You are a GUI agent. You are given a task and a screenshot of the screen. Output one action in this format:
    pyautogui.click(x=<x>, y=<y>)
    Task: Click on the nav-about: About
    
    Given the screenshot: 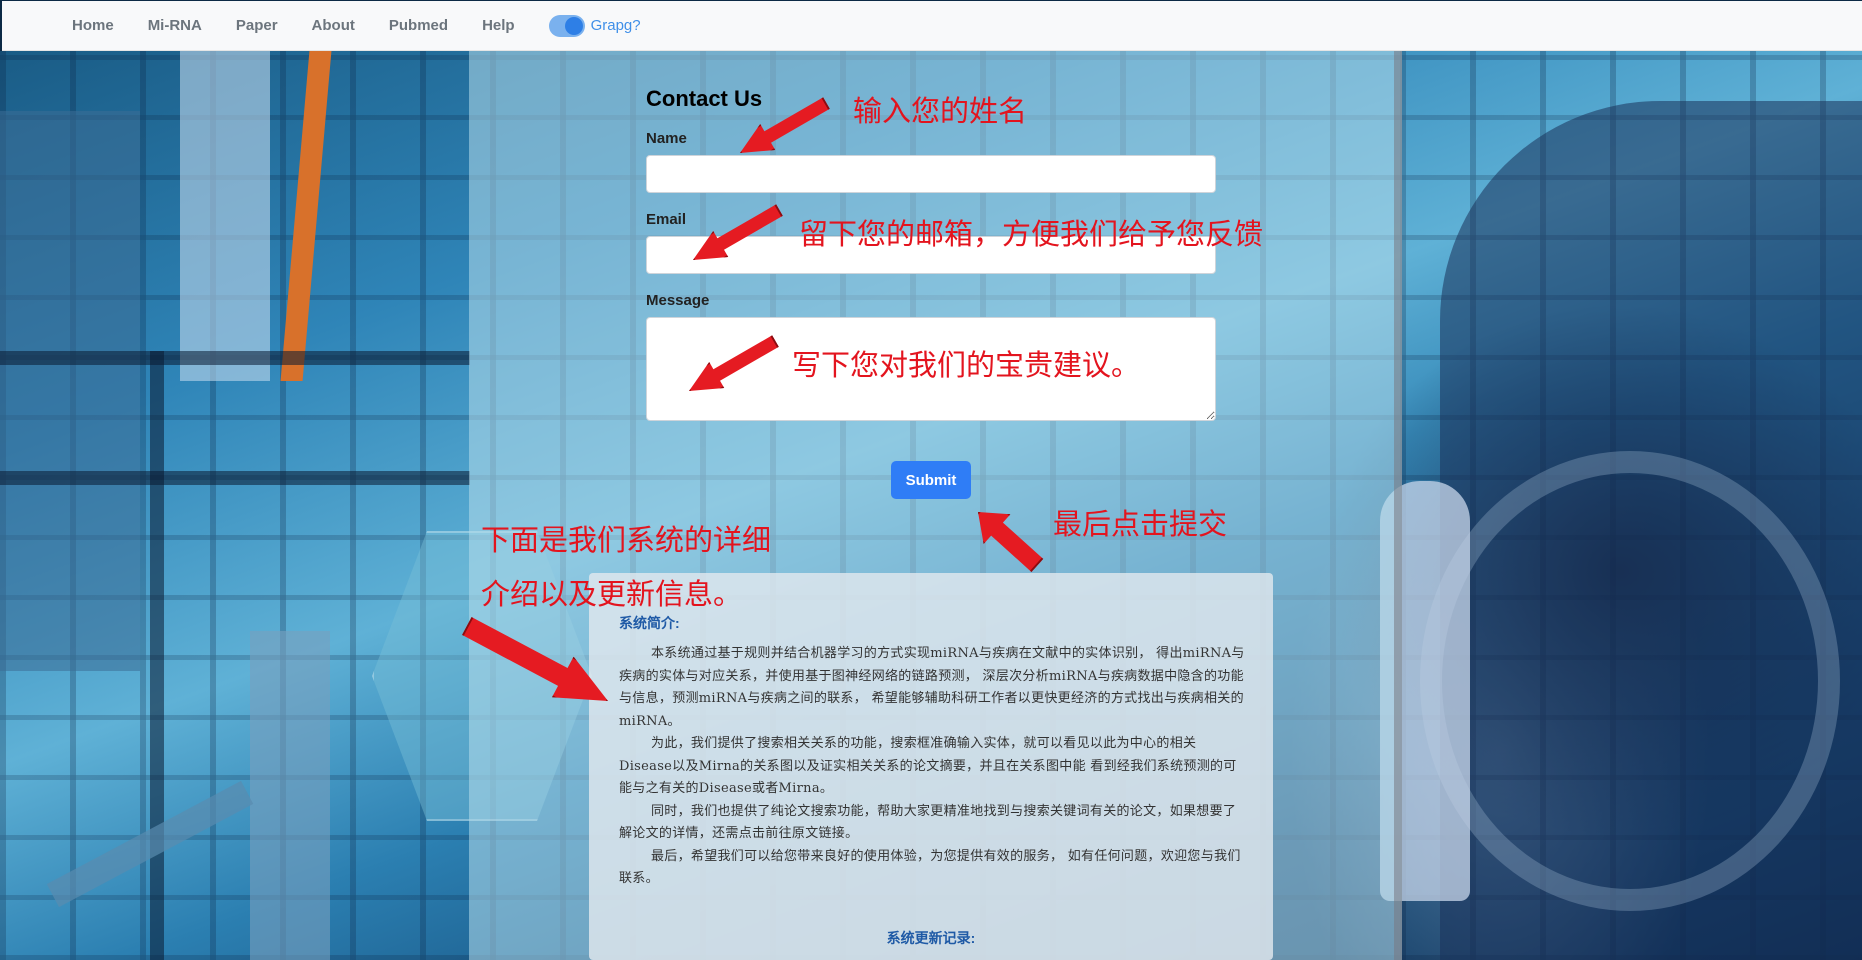 What is the action you would take?
    pyautogui.click(x=333, y=25)
    